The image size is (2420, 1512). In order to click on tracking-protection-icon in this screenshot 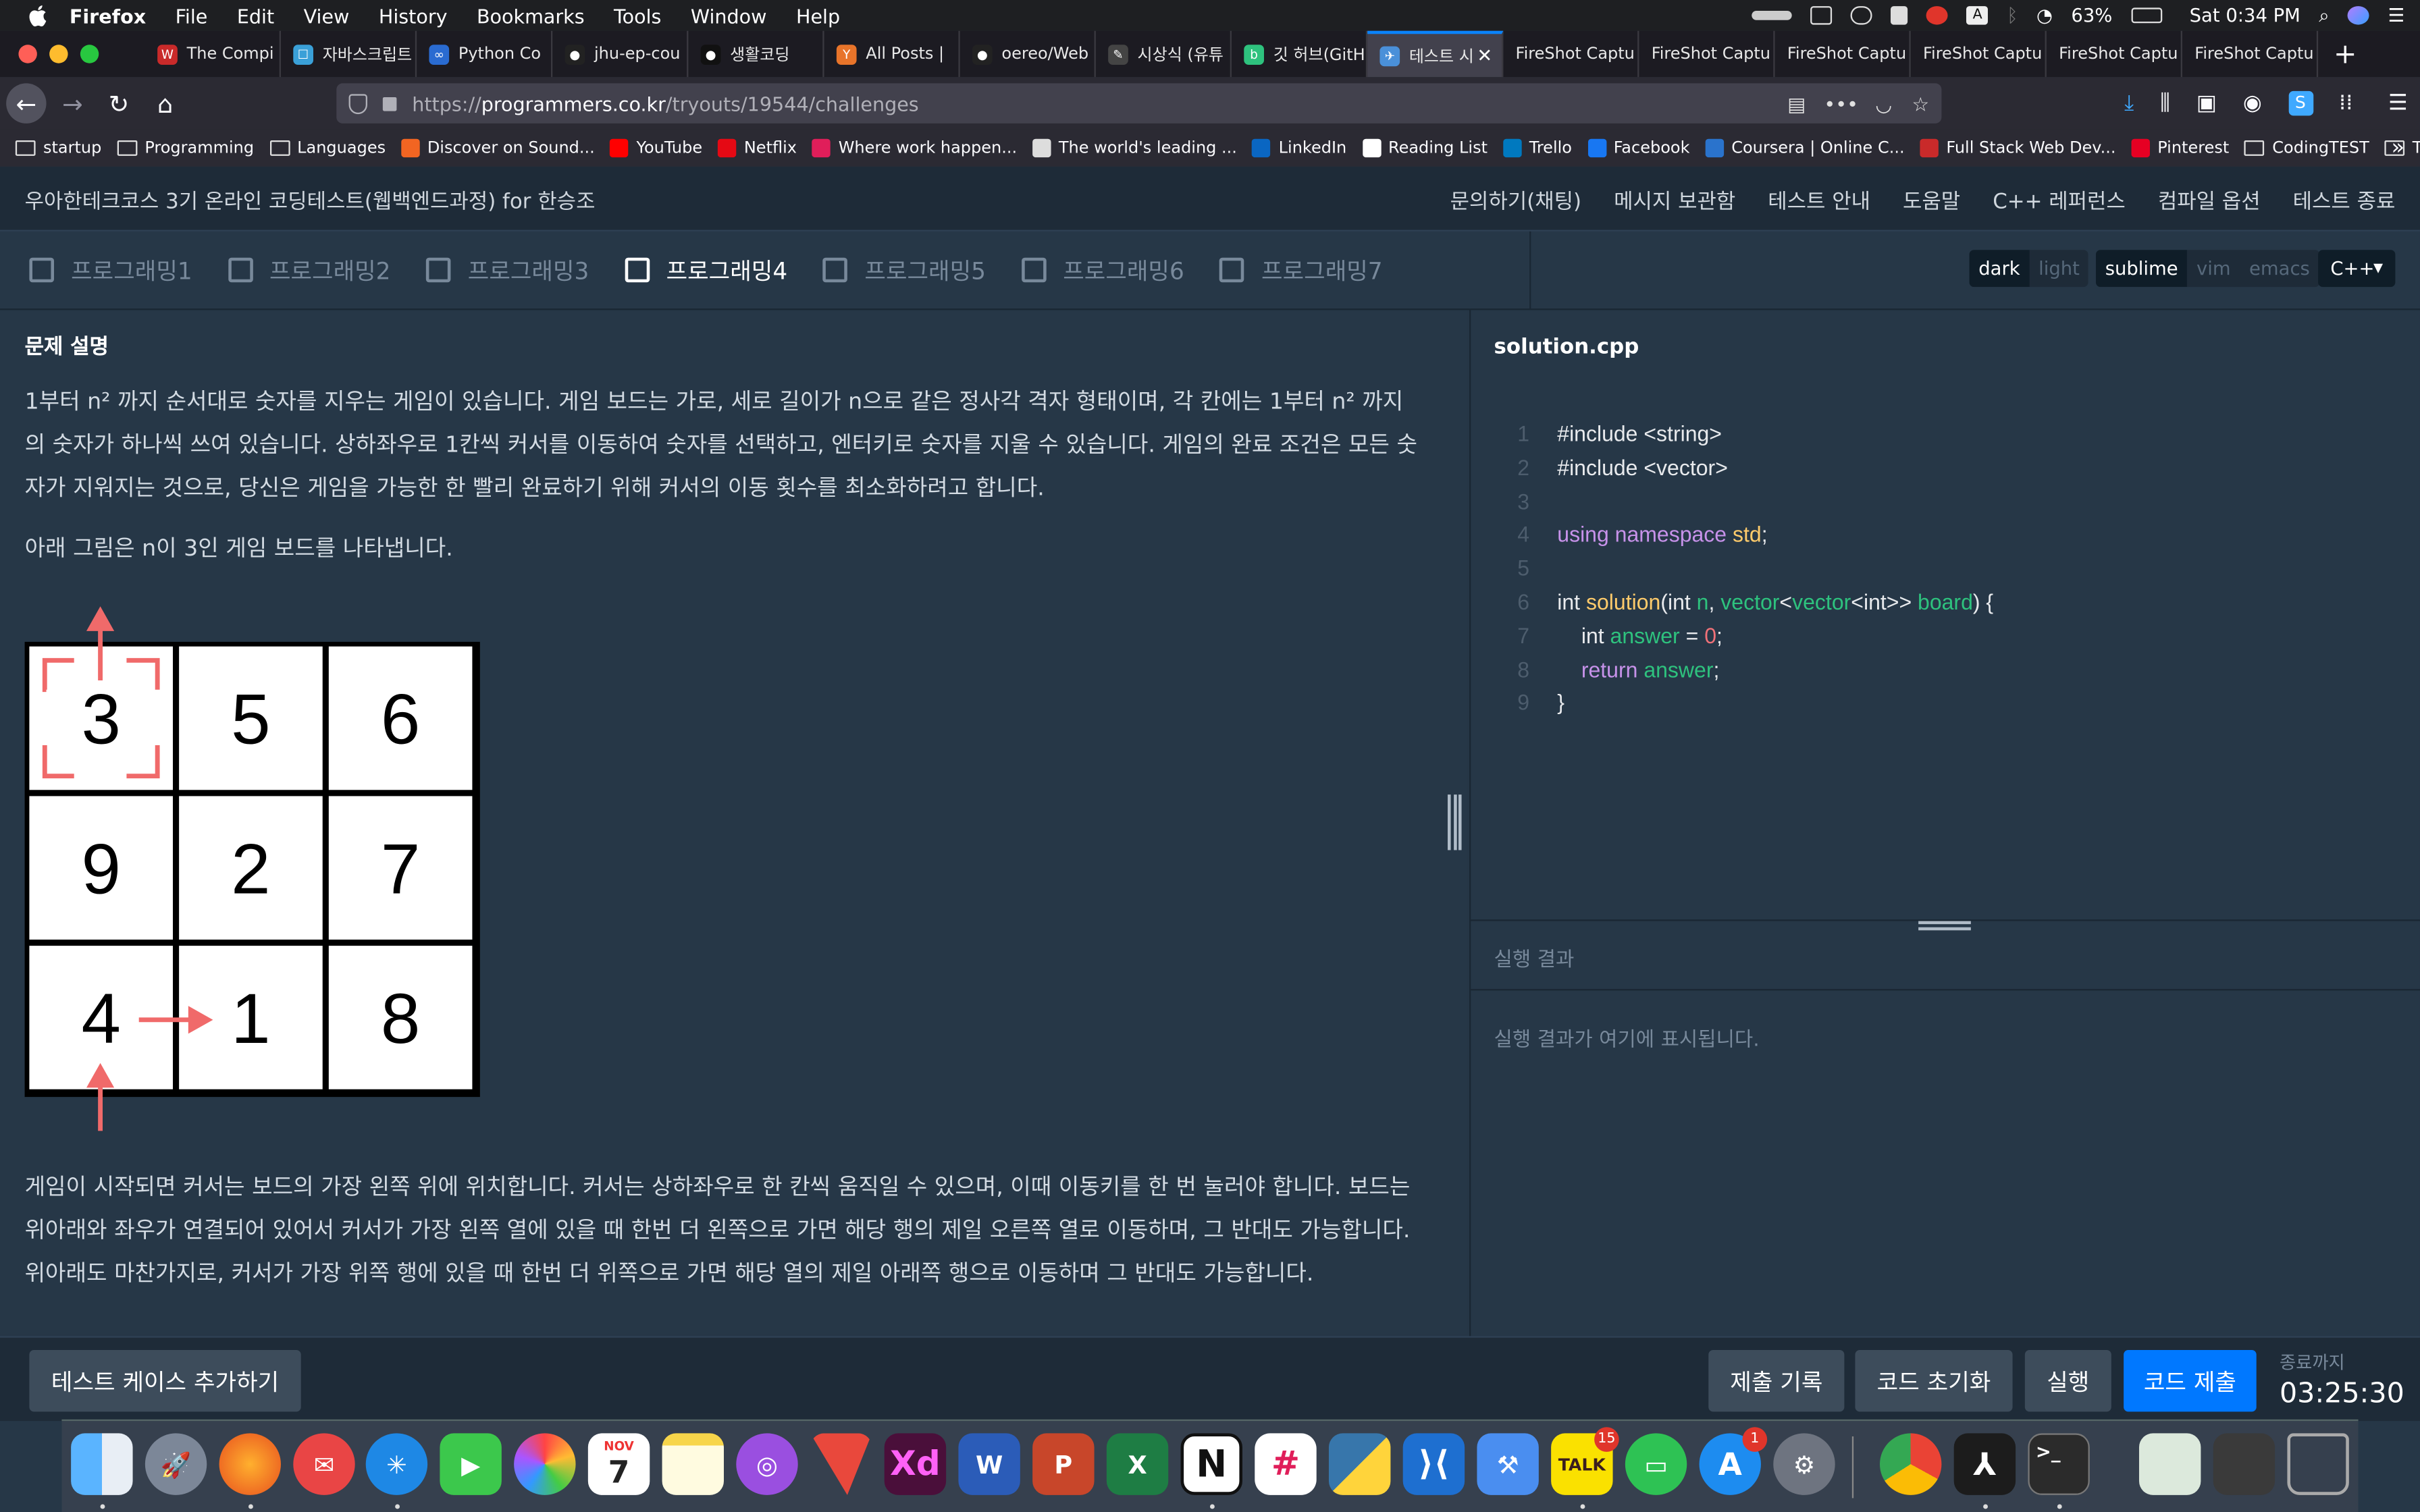, I will do `click(357, 103)`.